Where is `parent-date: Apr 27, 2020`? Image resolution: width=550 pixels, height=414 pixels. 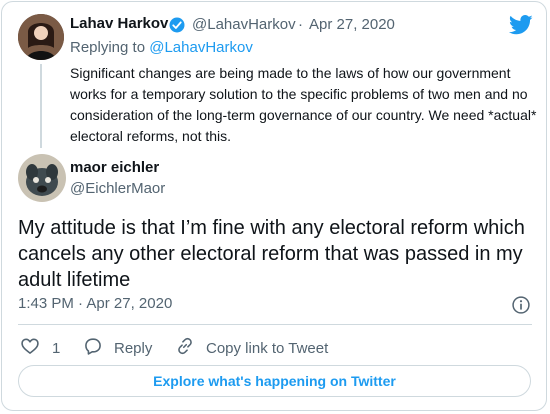 parent-date: Apr 27, 2020 is located at coordinates (352, 24).